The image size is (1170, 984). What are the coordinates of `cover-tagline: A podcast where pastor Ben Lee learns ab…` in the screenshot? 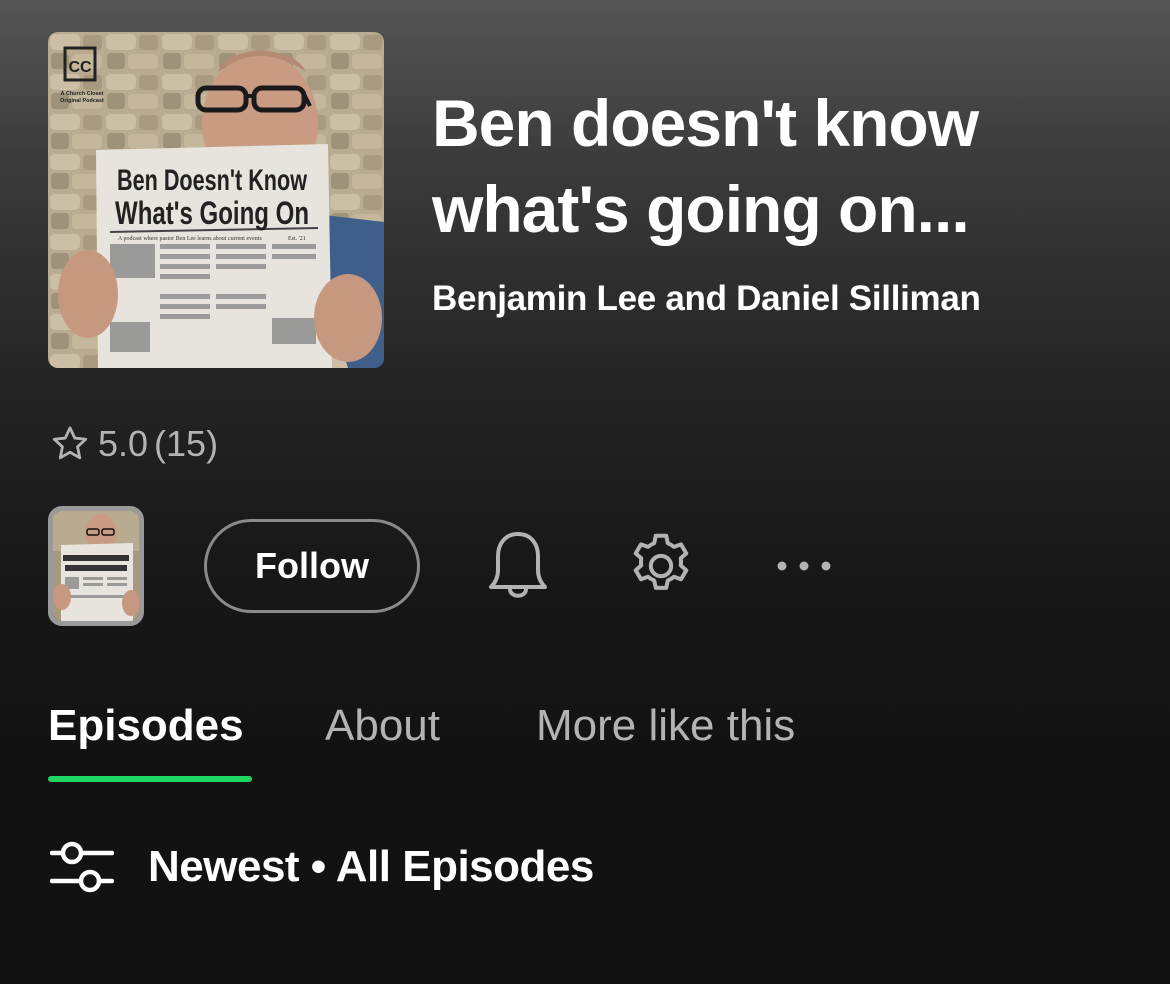 It's located at (190, 239).